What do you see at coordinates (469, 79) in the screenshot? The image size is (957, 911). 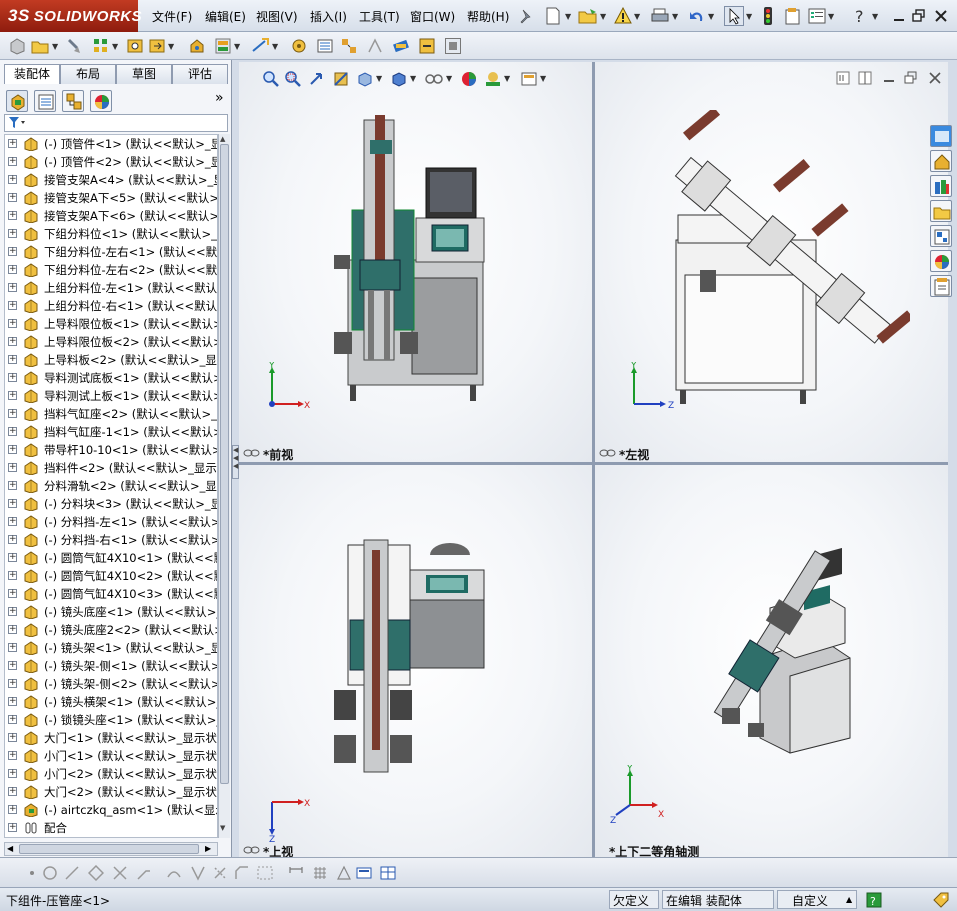 I see `edit-appearance-icon` at bounding box center [469, 79].